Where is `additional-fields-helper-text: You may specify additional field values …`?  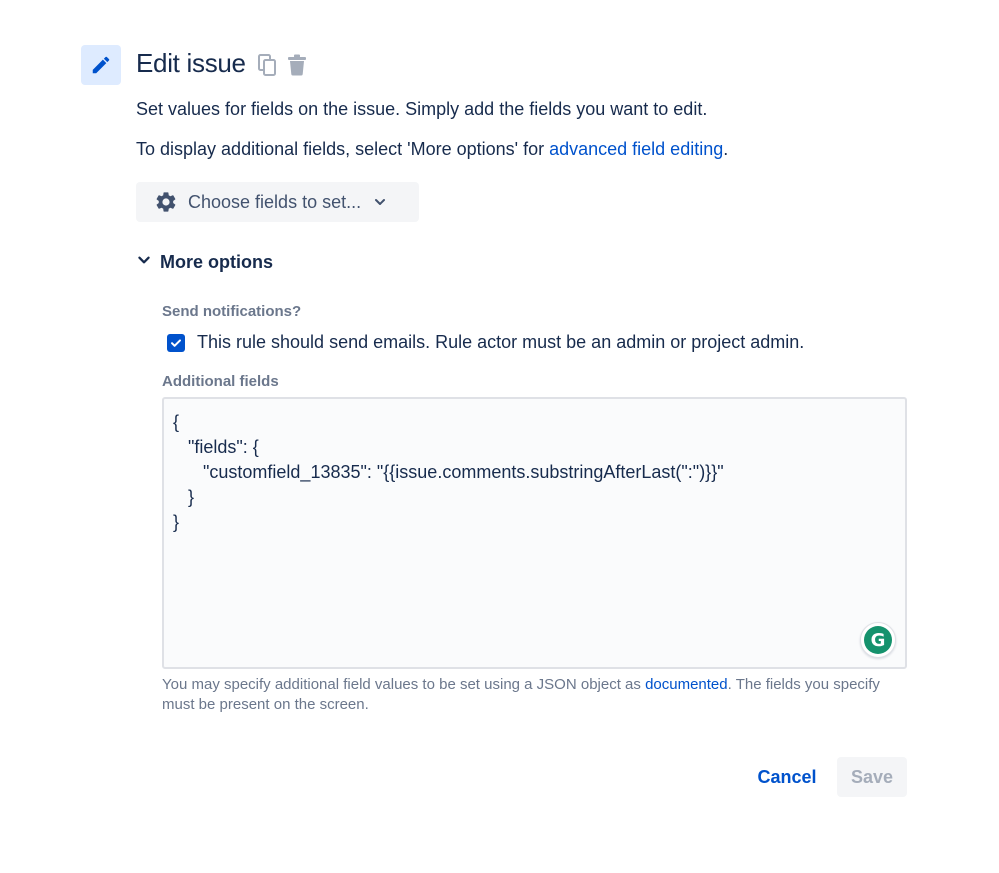 additional-fields-helper-text: You may specify additional field values … is located at coordinates (532, 695).